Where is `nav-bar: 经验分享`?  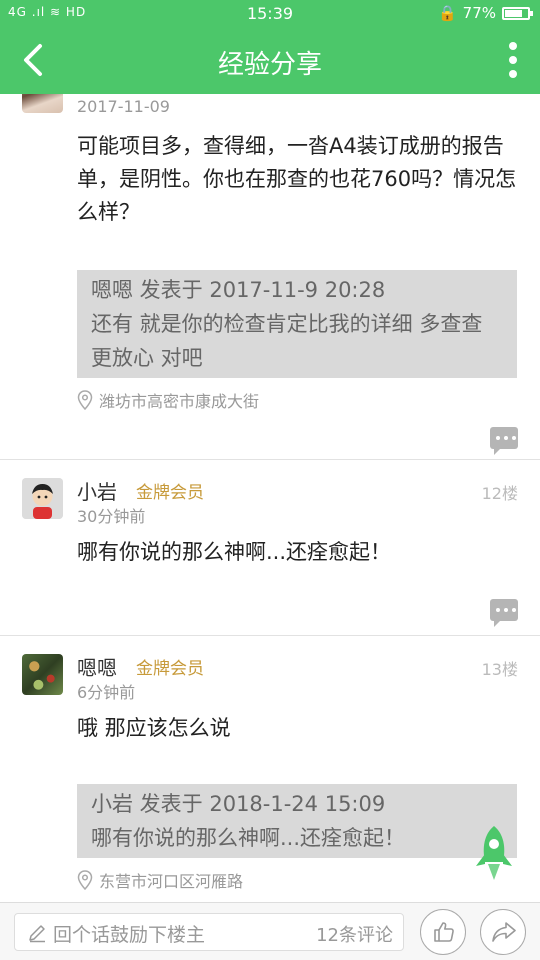
nav-bar: 经验分享 is located at coordinates (270, 61).